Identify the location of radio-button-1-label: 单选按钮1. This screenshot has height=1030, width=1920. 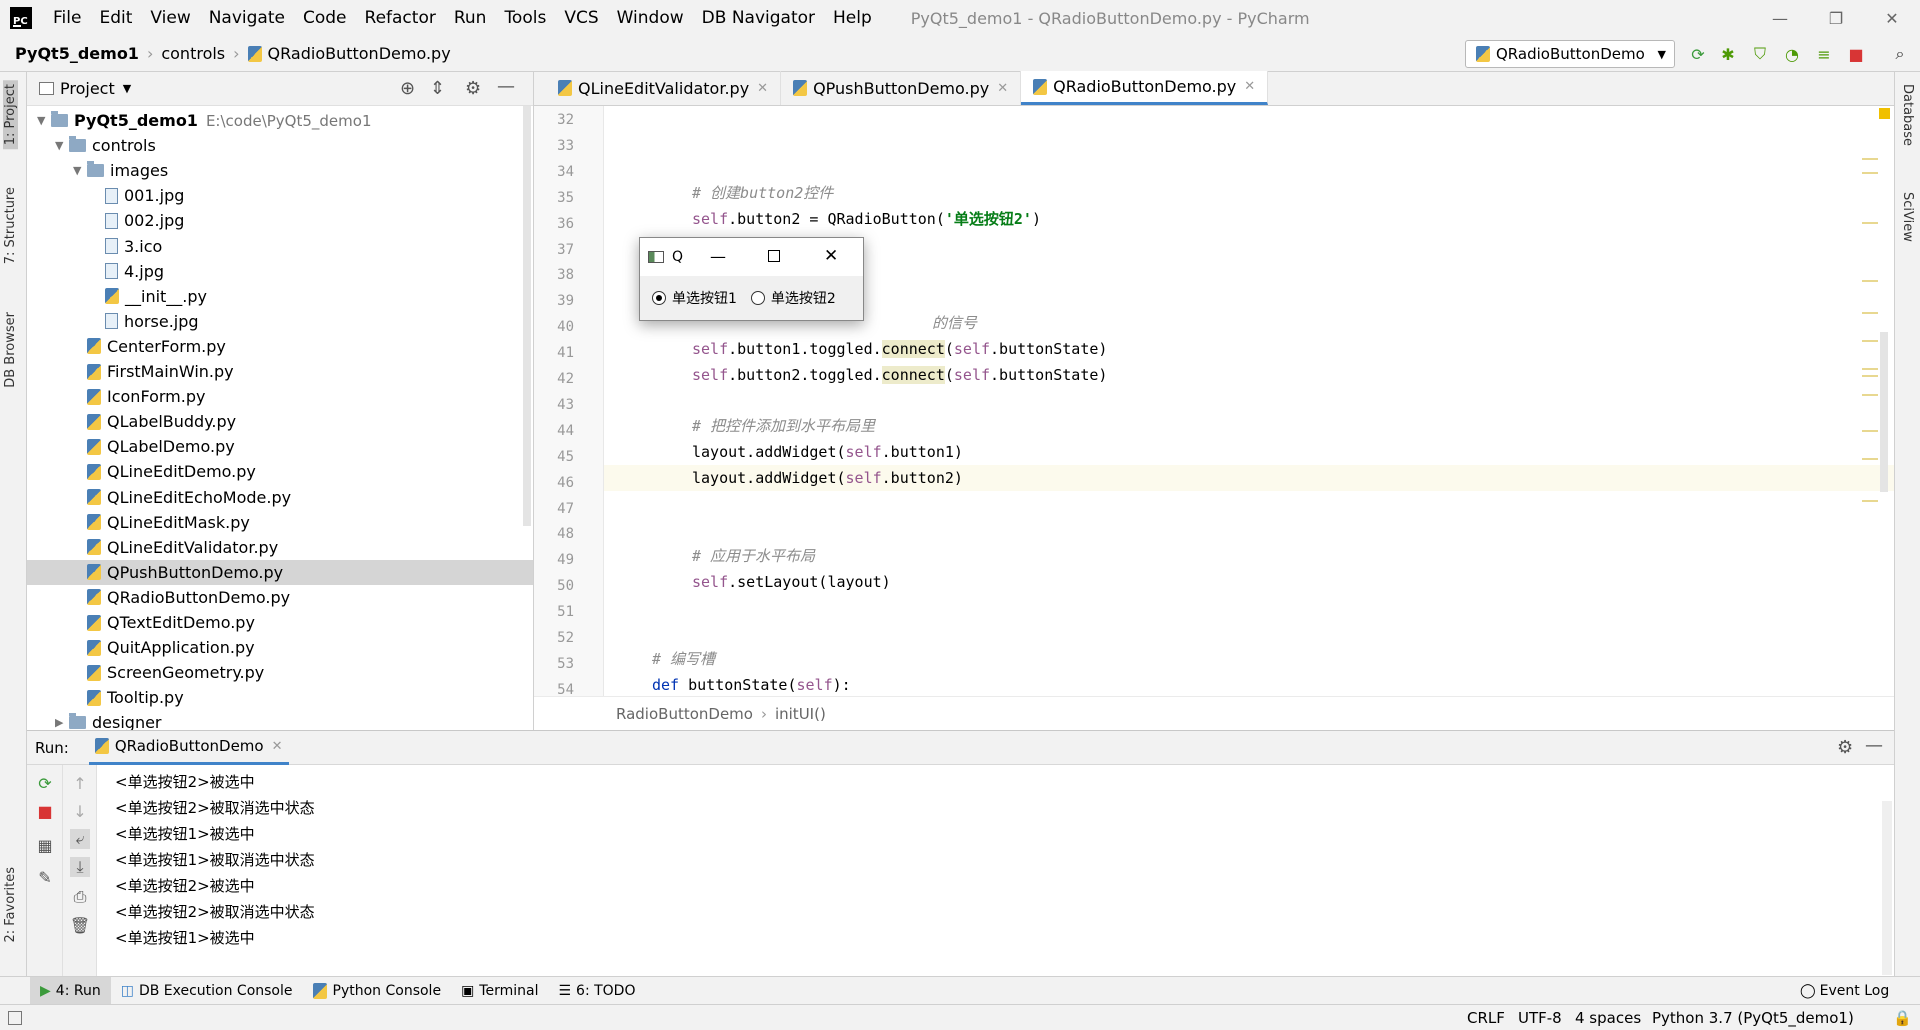
(704, 298).